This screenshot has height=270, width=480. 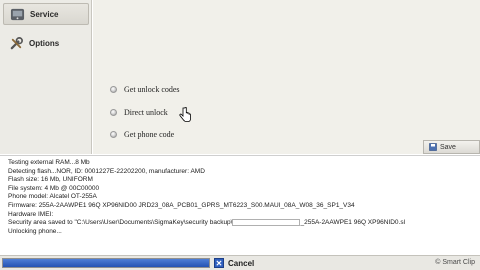 What do you see at coordinates (185, 114) in the screenshot?
I see `hand-cursor-icon` at bounding box center [185, 114].